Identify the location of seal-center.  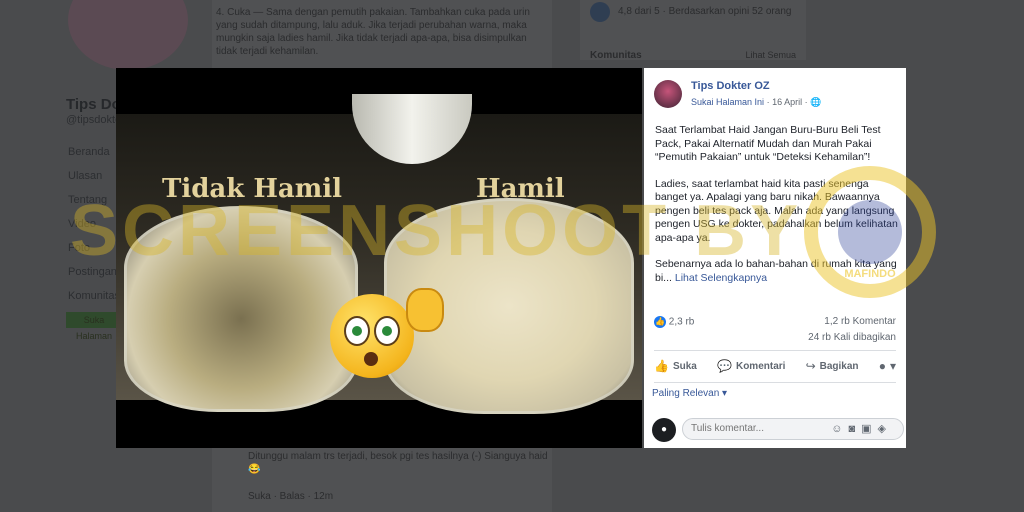
(870, 232).